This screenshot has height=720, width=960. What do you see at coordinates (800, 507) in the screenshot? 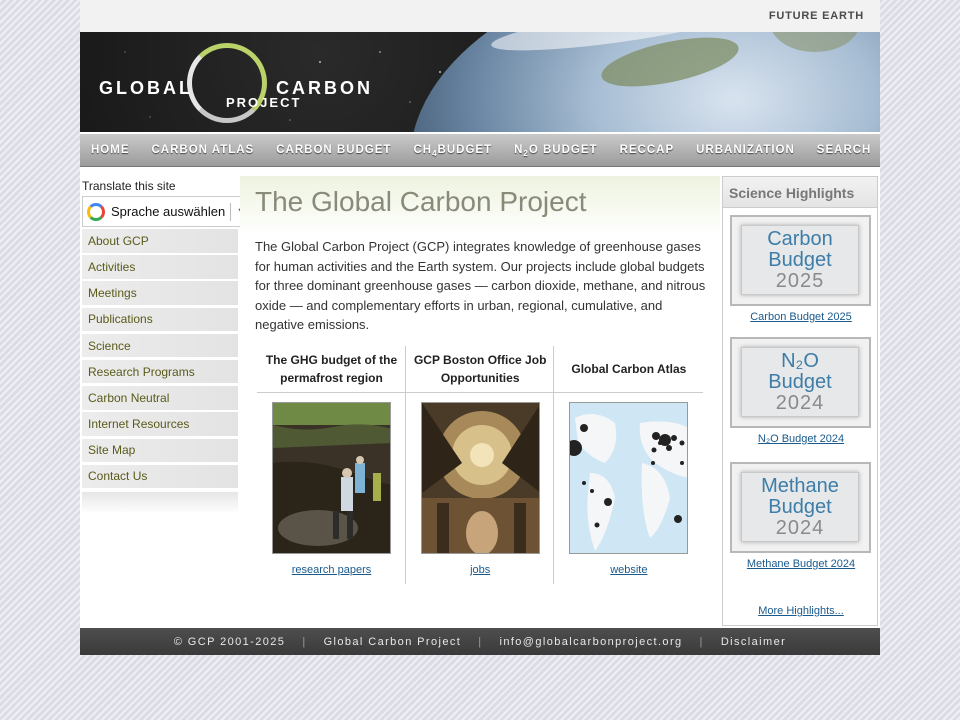
I see `methane-budget-thumbnail: Methane Budget 2024` at bounding box center [800, 507].